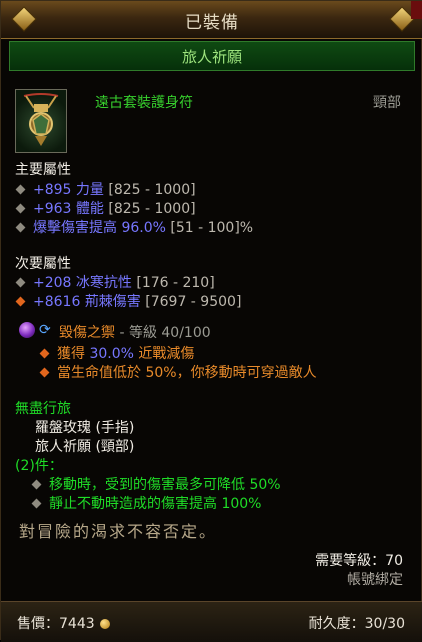 This screenshot has height=642, width=422. I want to click on gem-icon, so click(27, 330).